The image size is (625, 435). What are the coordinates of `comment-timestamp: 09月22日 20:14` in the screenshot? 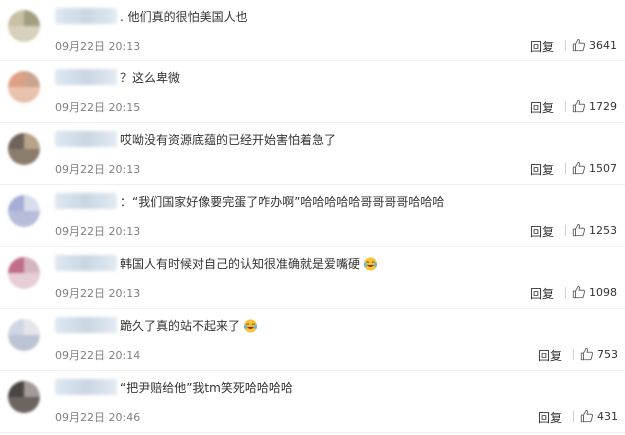 It's located at (98, 355).